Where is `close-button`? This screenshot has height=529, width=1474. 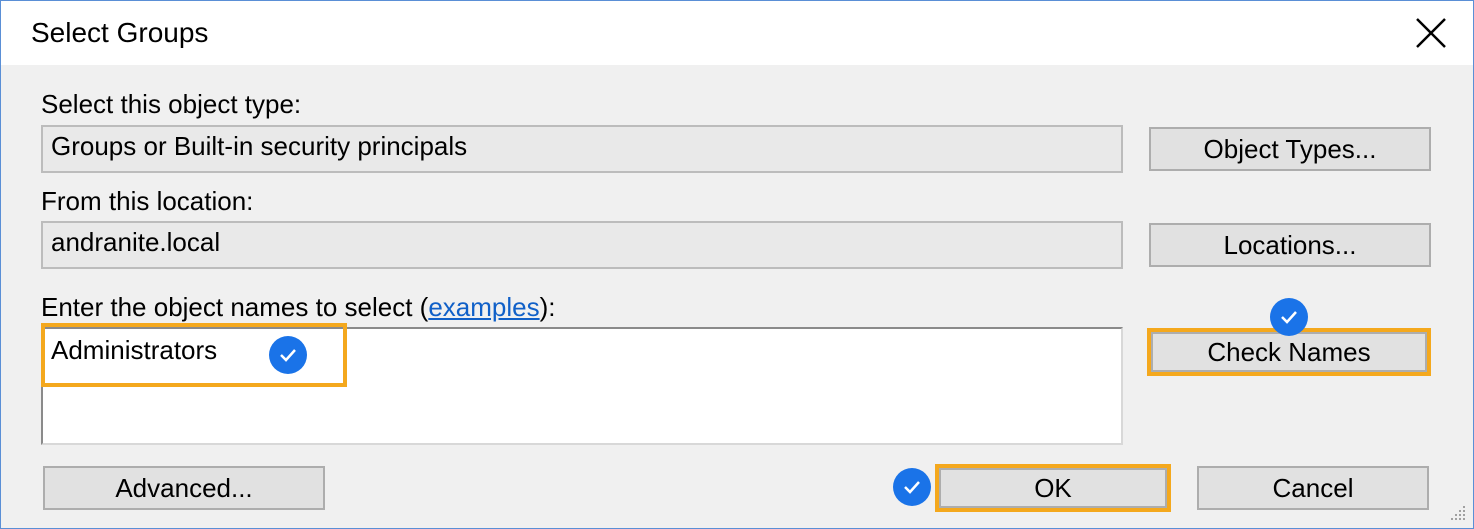 close-button is located at coordinates (1431, 33).